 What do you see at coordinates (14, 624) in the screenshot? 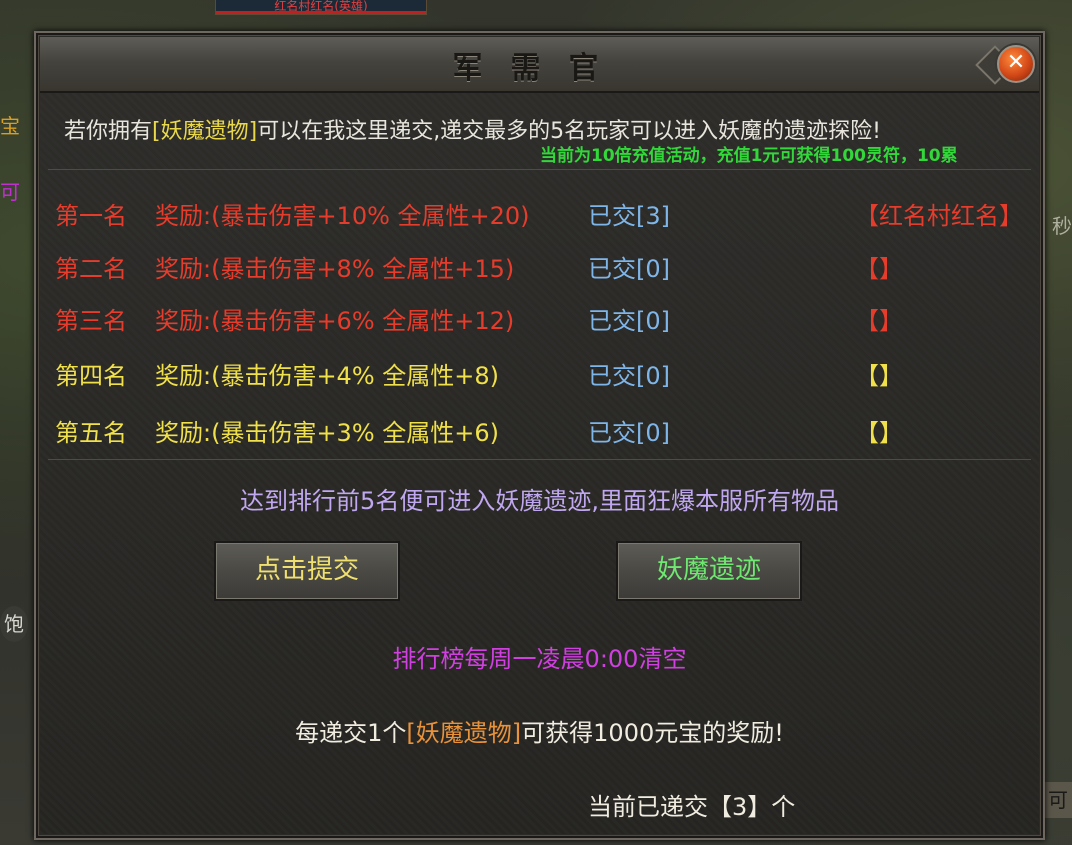
I see `background-left-skill-button: 饱` at bounding box center [14, 624].